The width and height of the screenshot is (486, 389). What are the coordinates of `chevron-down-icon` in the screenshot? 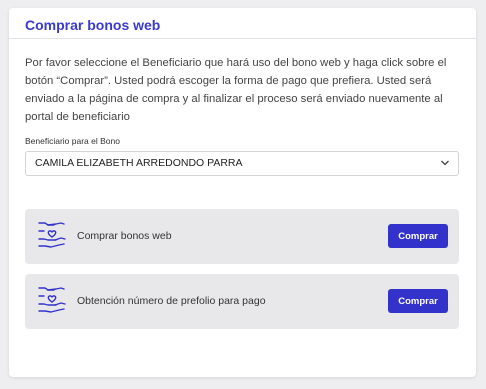 It's located at (445, 164).